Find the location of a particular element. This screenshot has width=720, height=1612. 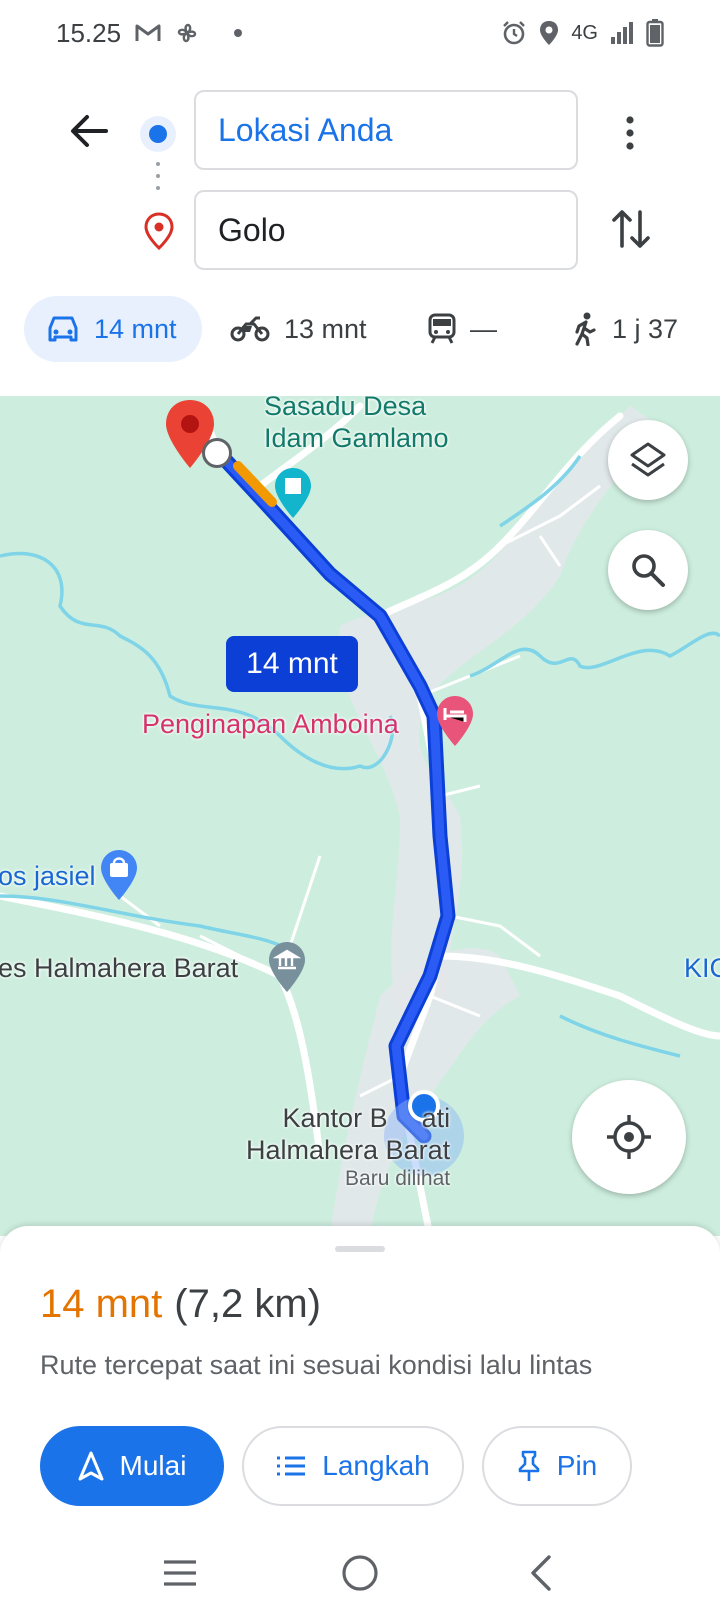

route-actions: Mulai Langkah Pin is located at coordinates (370, 1466).